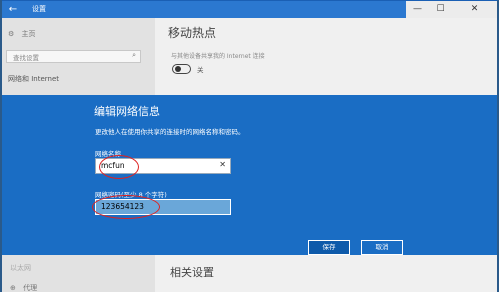  I want to click on gear-icon: ⚙, so click(11, 34).